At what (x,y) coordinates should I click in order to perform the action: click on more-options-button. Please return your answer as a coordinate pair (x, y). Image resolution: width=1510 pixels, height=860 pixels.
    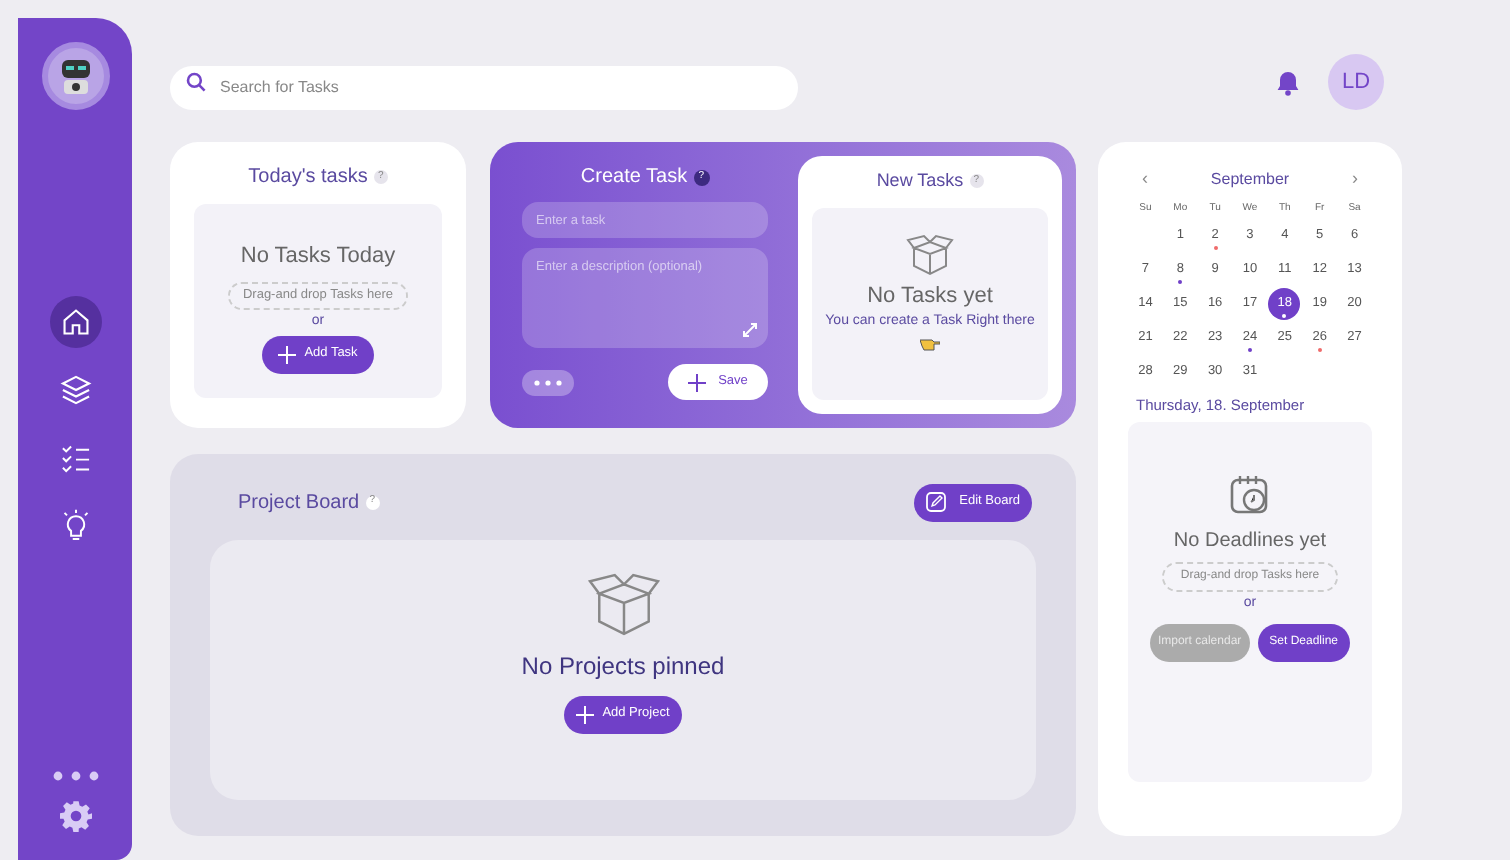
    Looking at the image, I should click on (548, 382).